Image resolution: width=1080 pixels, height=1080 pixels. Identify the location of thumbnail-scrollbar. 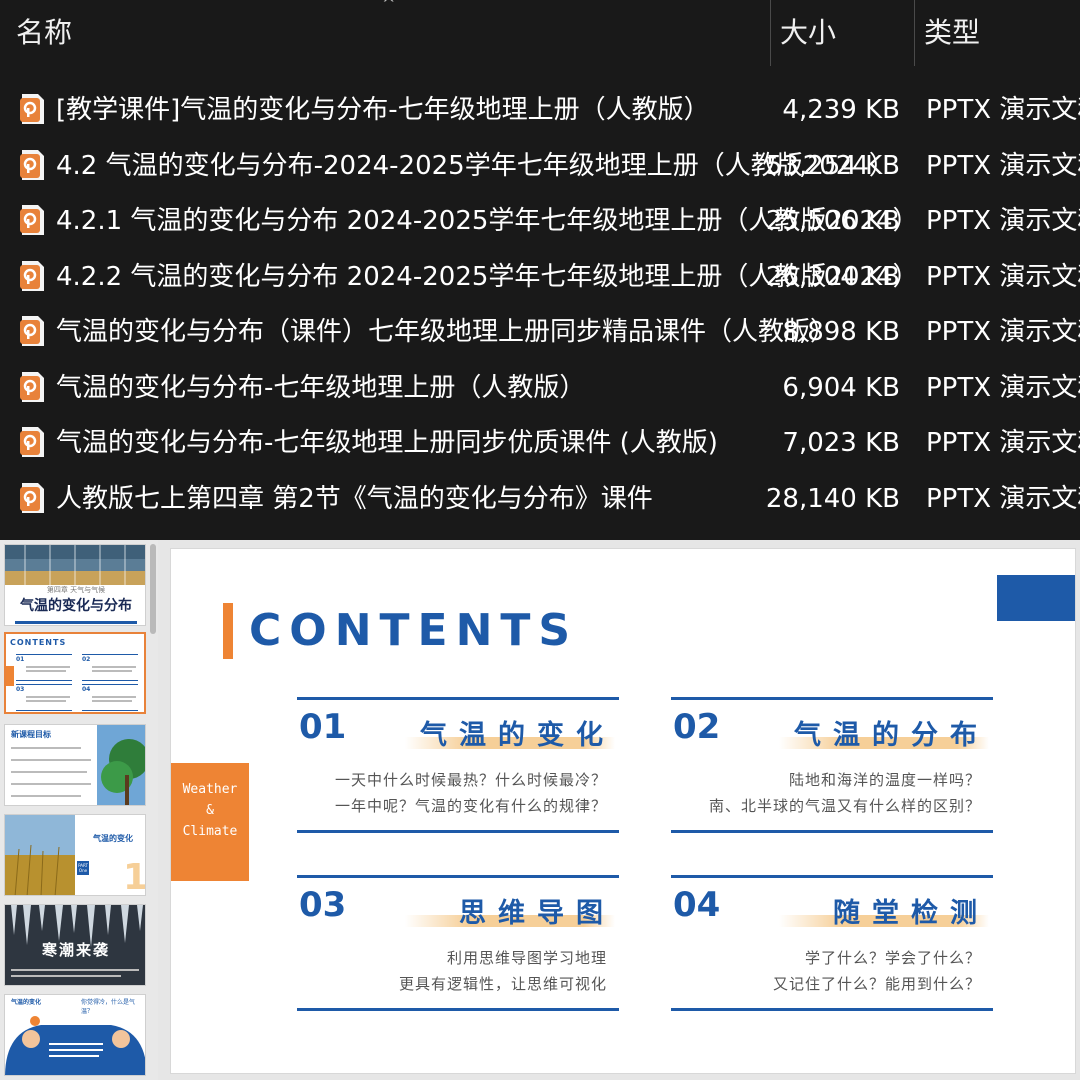
(153, 589).